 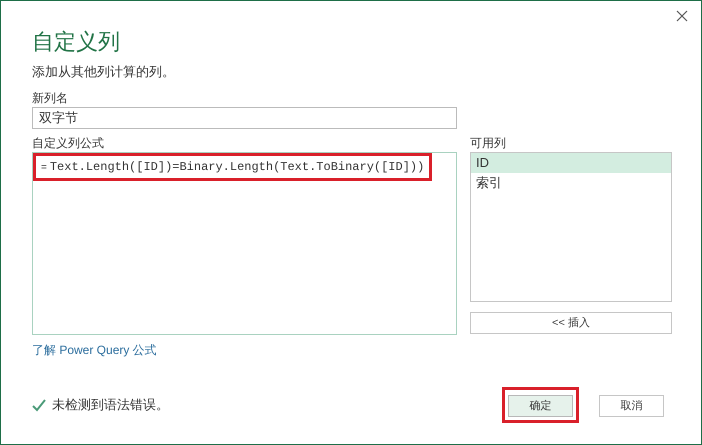 I want to click on close-icon, so click(x=682, y=16).